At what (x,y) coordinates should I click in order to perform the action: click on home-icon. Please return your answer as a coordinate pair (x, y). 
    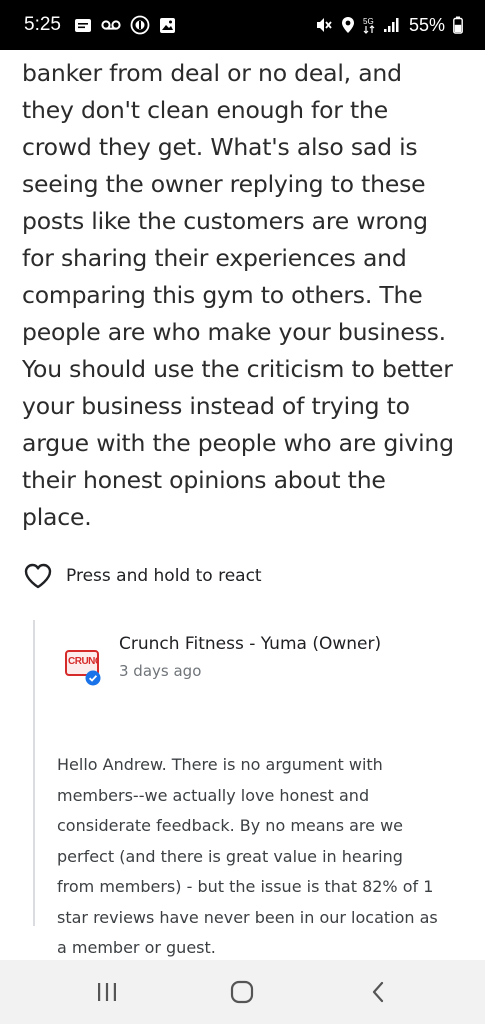
    Looking at the image, I should click on (242, 992).